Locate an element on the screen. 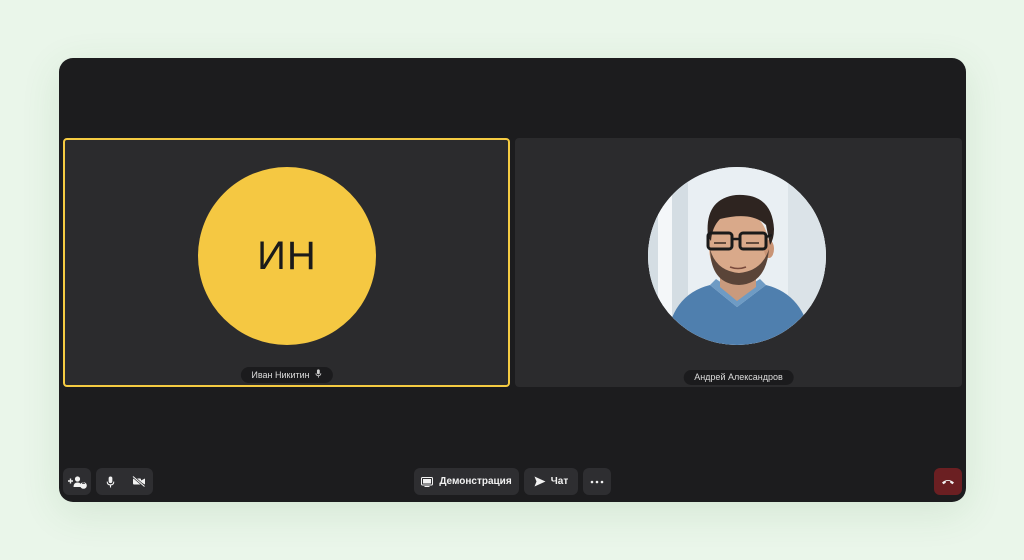  screen-share-button: Демонстрация is located at coordinates (466, 481).